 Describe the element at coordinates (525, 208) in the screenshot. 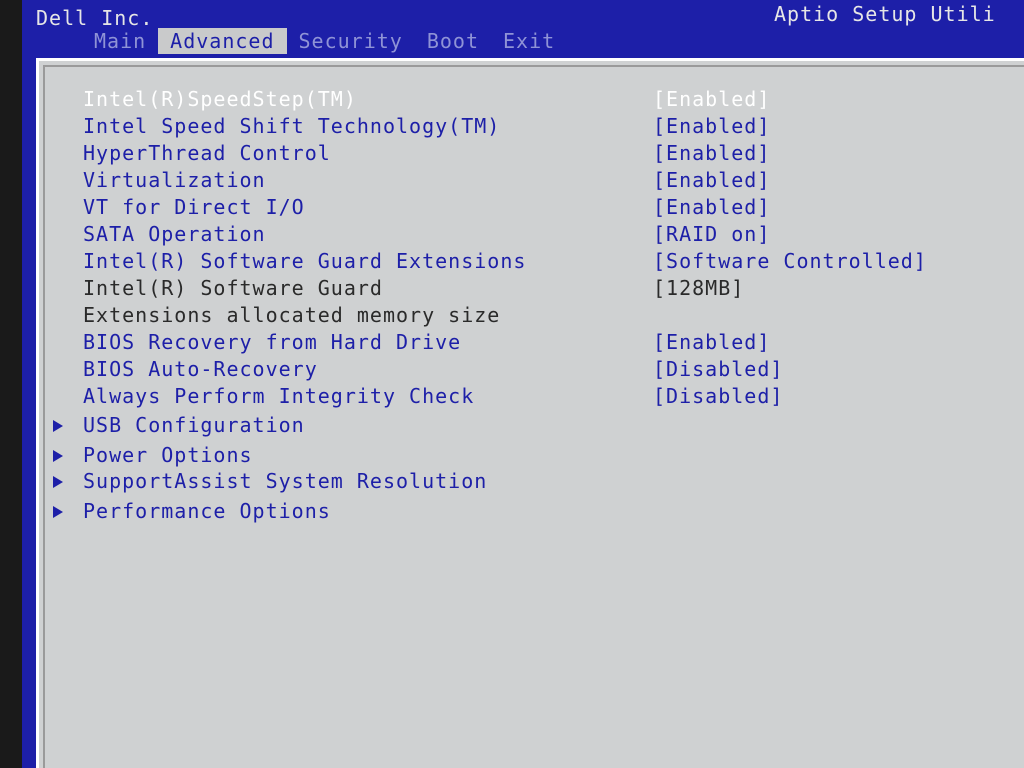

I see `setting-vt-direct-io: VT for Direct I/O [Enabled]` at that location.